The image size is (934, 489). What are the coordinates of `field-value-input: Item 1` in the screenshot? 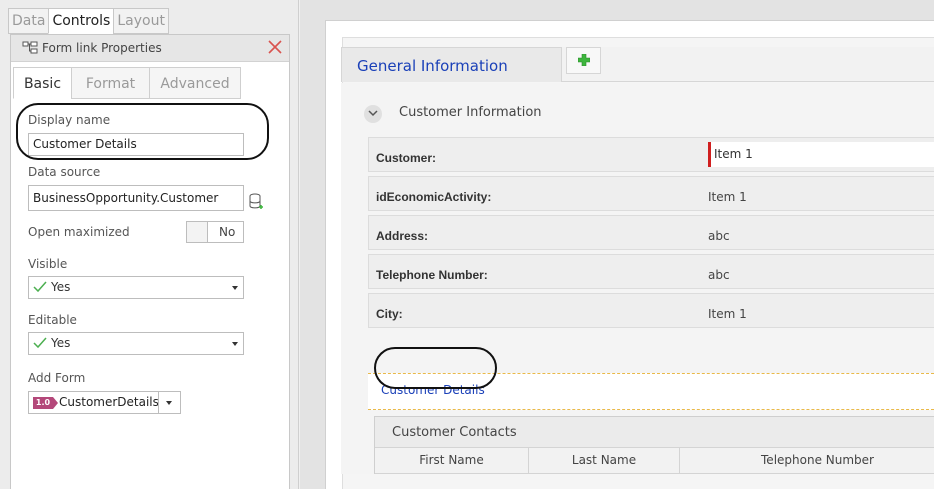 It's located at (821, 154).